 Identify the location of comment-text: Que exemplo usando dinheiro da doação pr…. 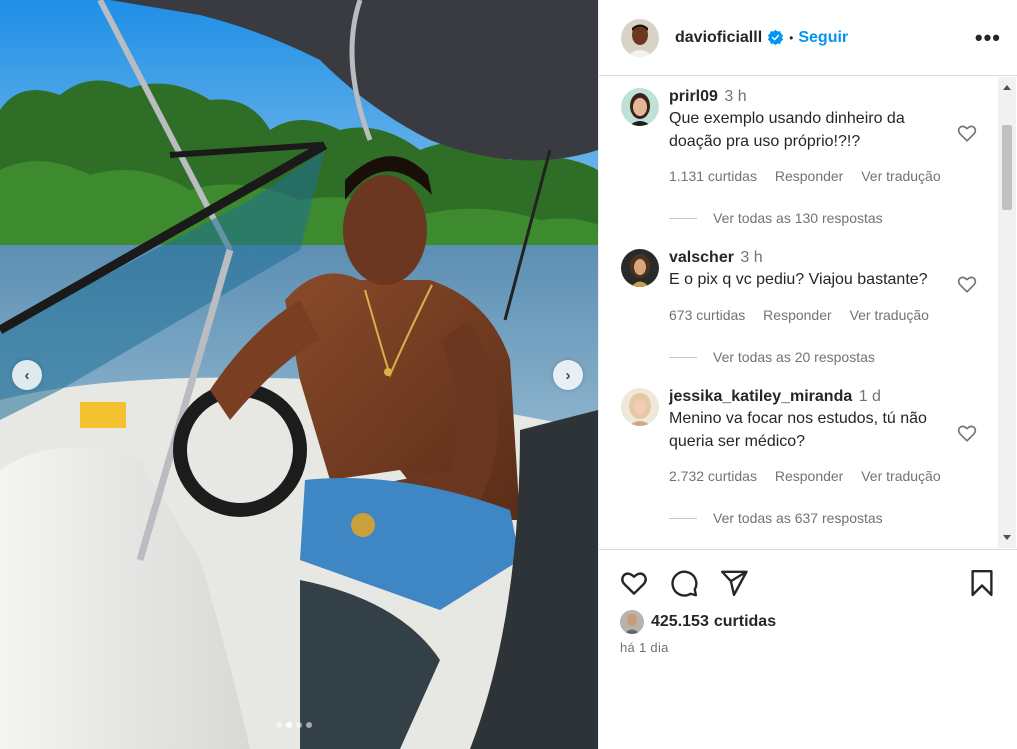
(787, 130).